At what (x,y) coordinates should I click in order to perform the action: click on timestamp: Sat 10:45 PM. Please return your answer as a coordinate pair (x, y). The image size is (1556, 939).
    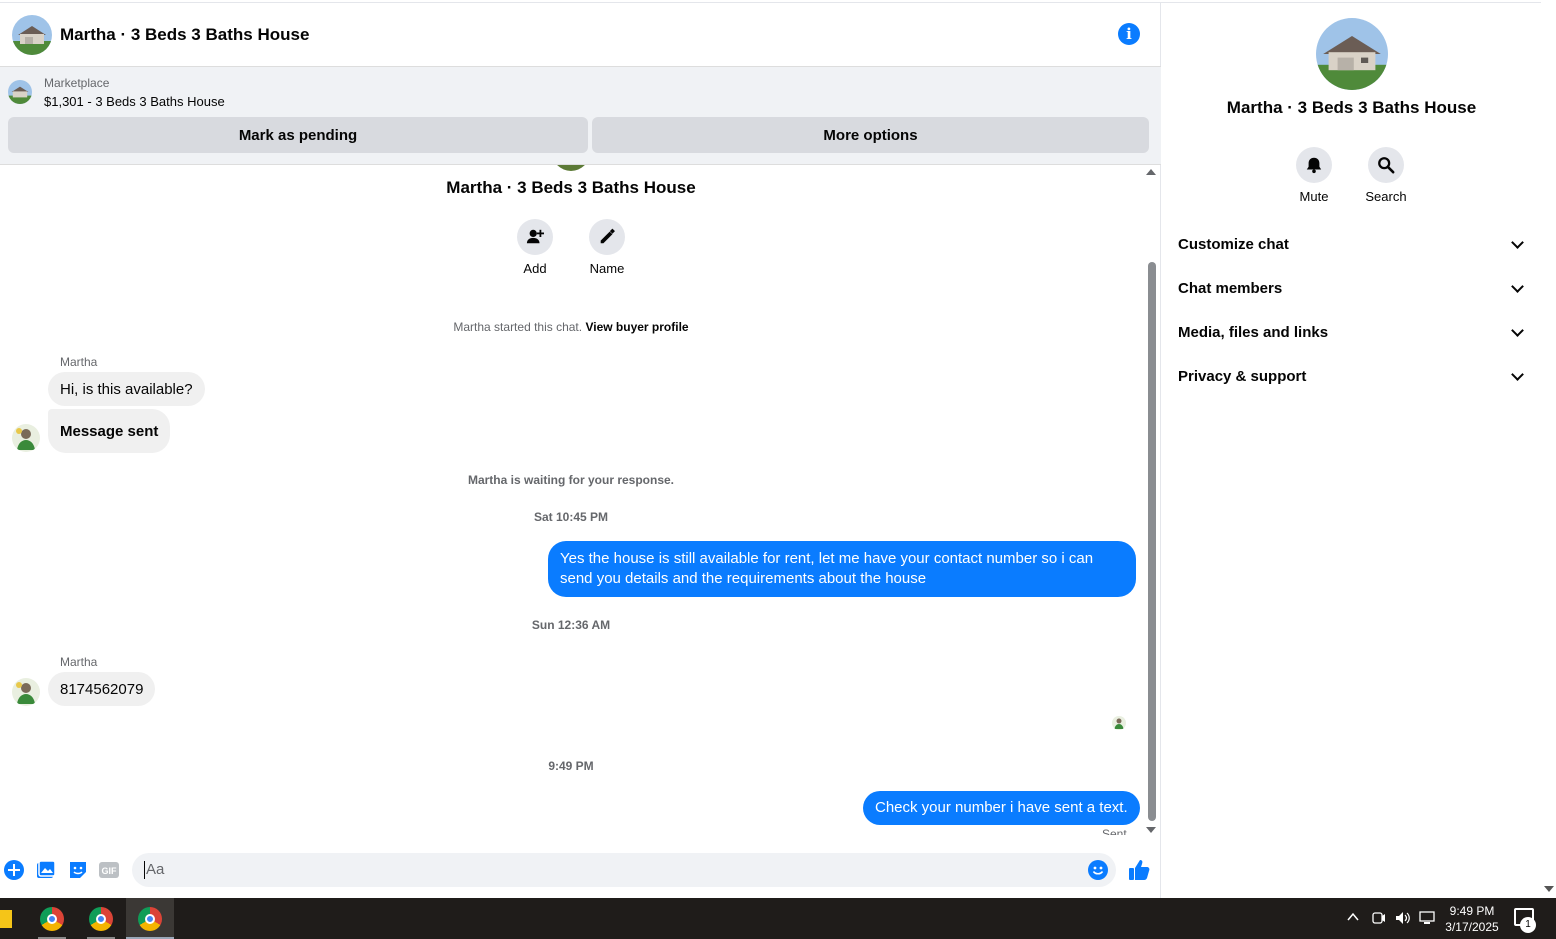
    Looking at the image, I should click on (571, 517).